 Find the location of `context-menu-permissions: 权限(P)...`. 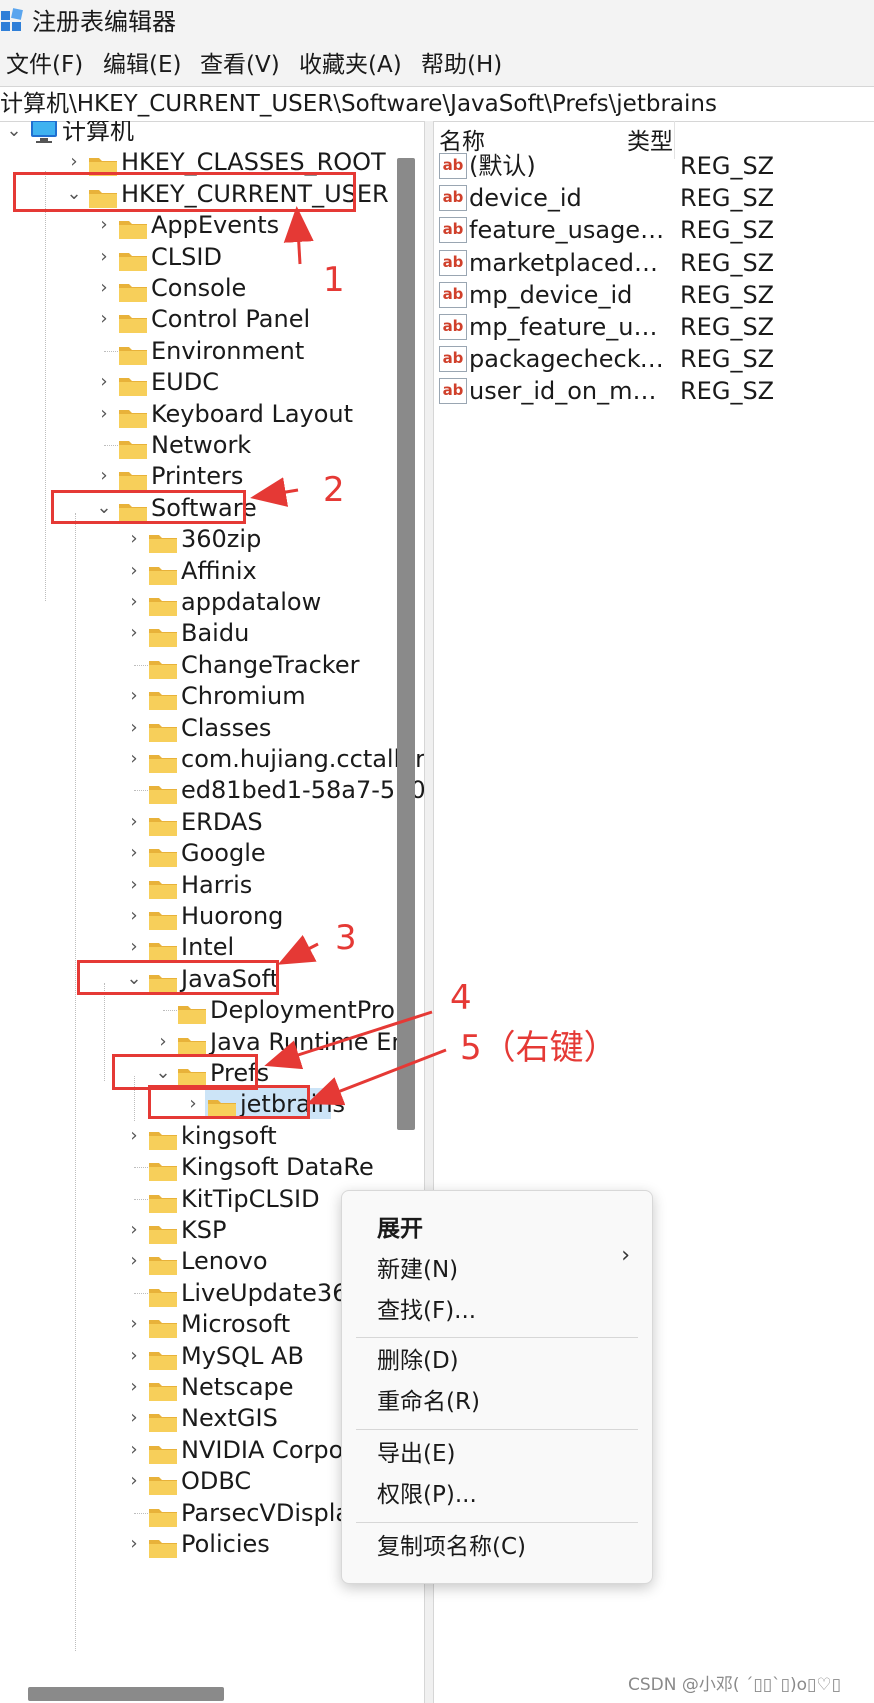

context-menu-permissions: 权限(P)... is located at coordinates (427, 1495).